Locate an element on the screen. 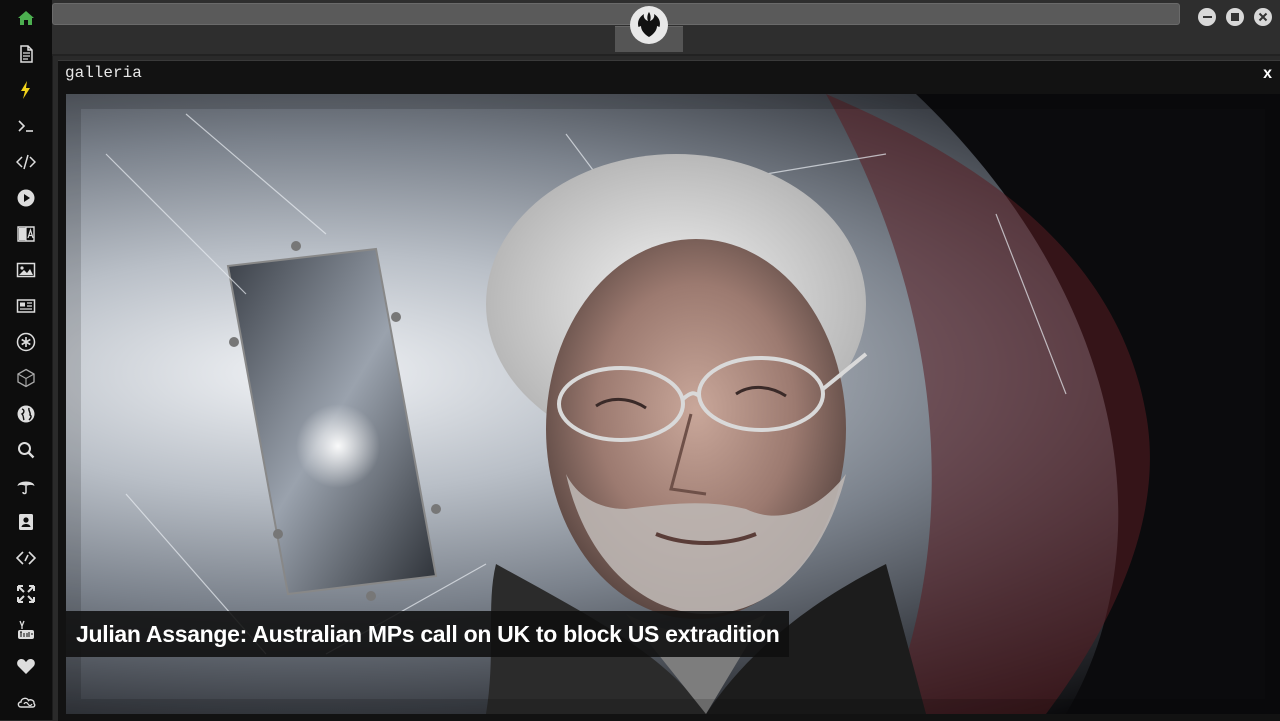  code-icon is located at coordinates (26, 162).